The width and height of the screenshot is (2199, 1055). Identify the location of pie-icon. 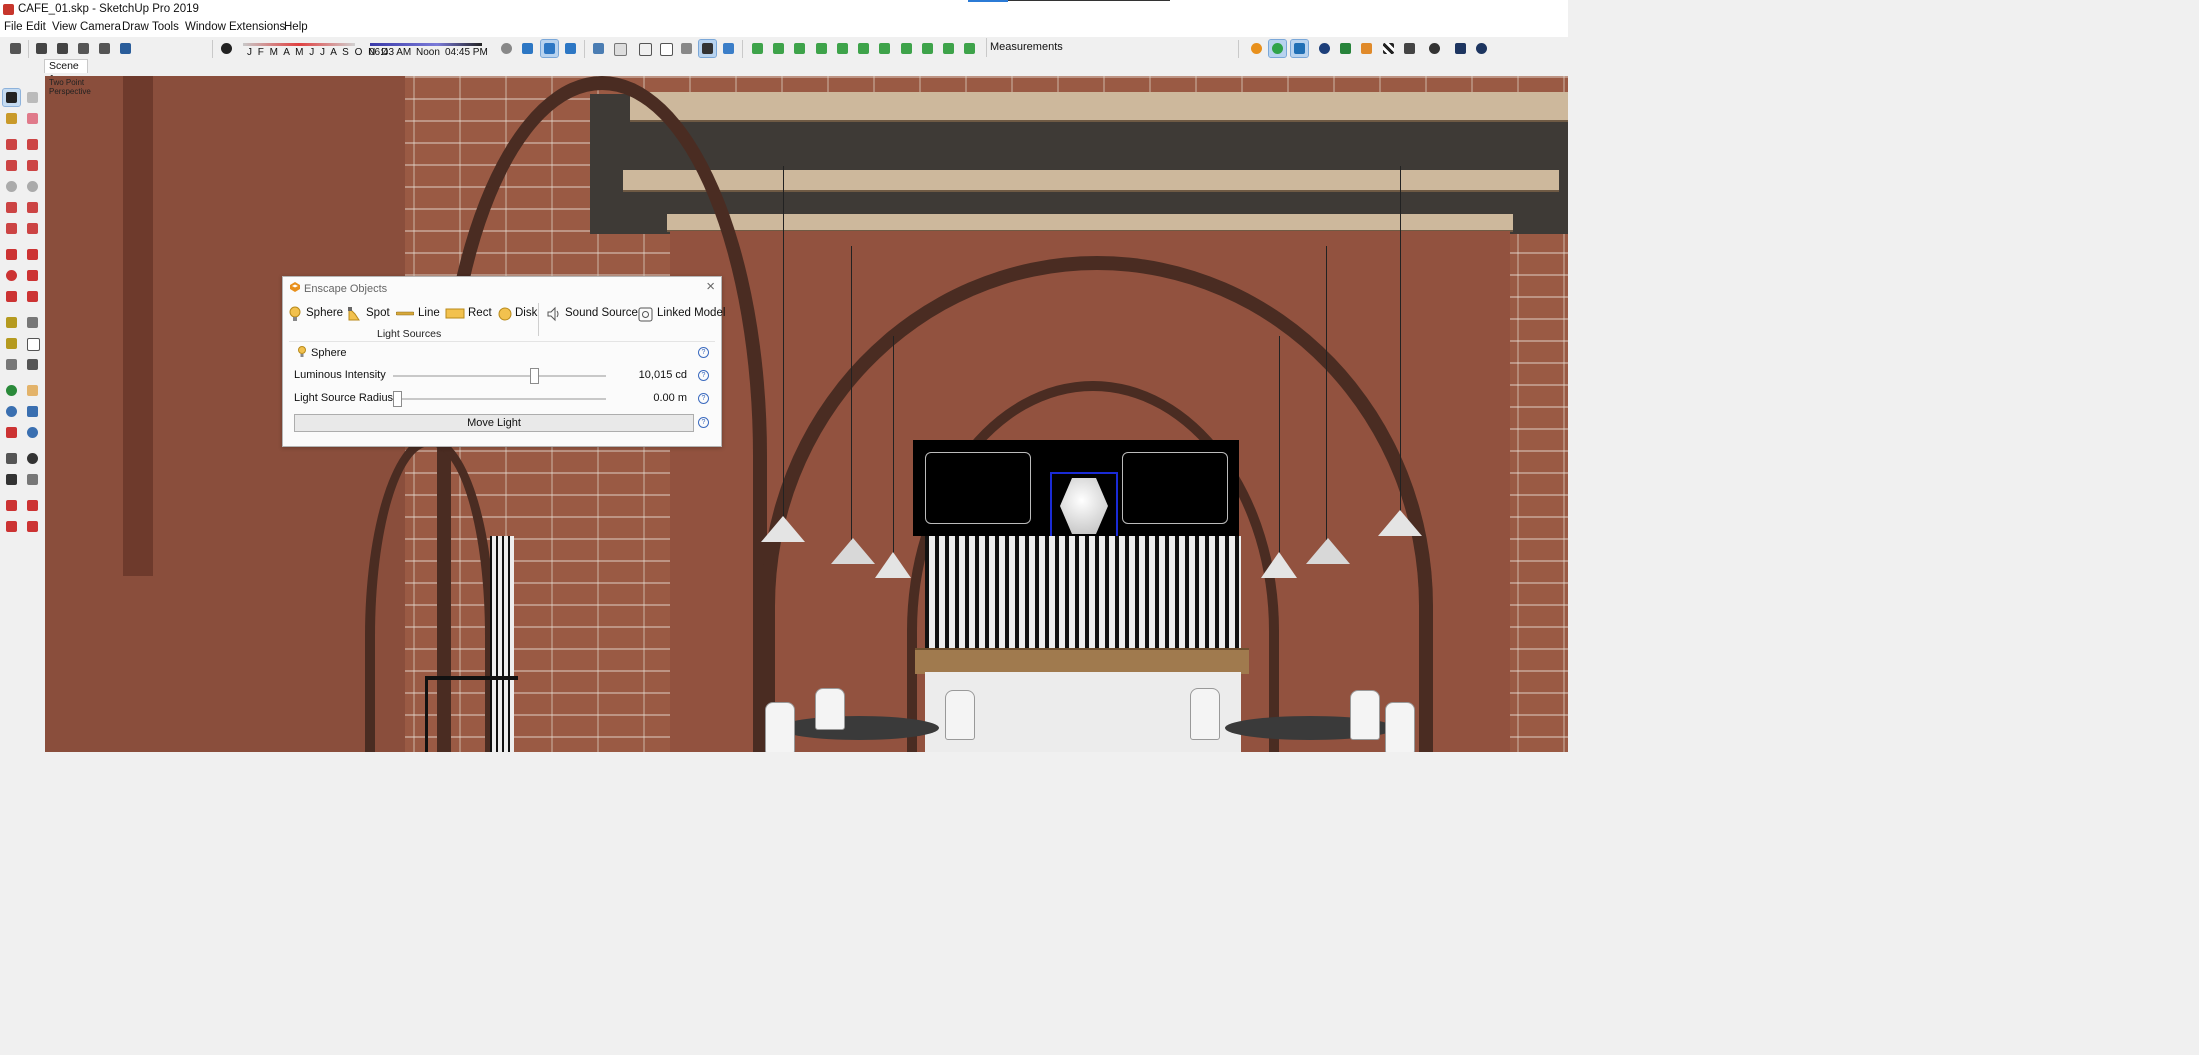
(32, 228).